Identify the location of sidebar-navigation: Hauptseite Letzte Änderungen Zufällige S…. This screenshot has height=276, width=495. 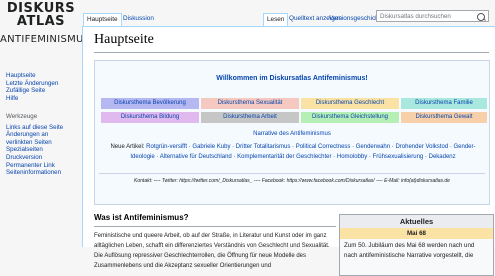
(32, 87).